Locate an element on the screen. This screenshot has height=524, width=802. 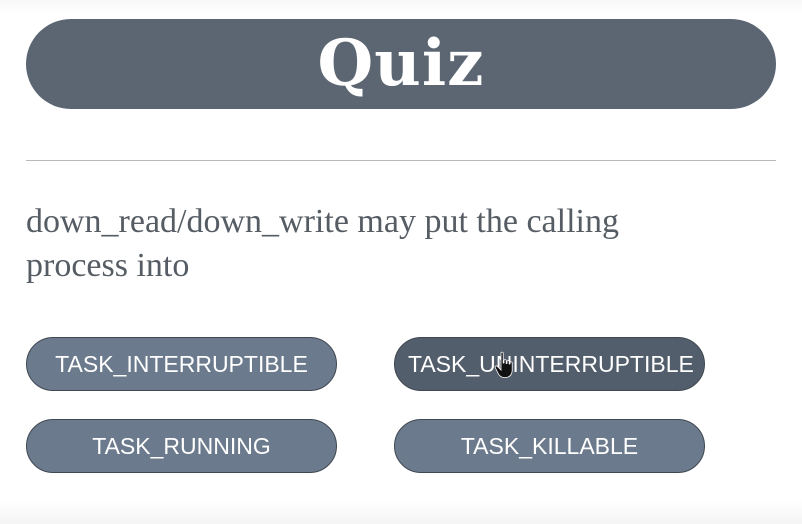
answer-button-task-uninterruptible: TASK_UNINTERRUPTIBLE is located at coordinates (549, 364).